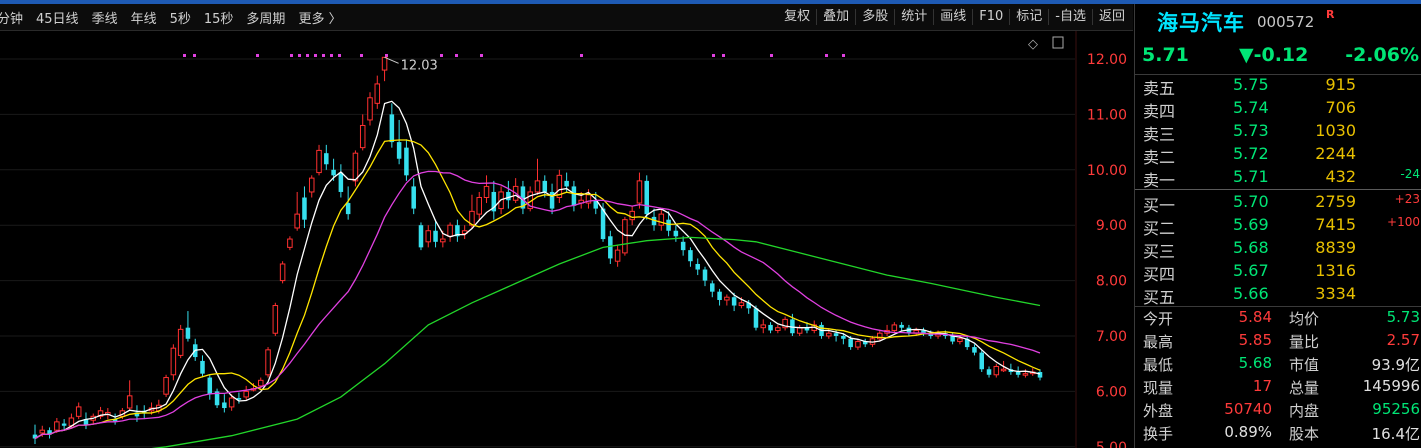 The height and width of the screenshot is (448, 1421). I want to click on orderbook-volume: 915, so click(1340, 84).